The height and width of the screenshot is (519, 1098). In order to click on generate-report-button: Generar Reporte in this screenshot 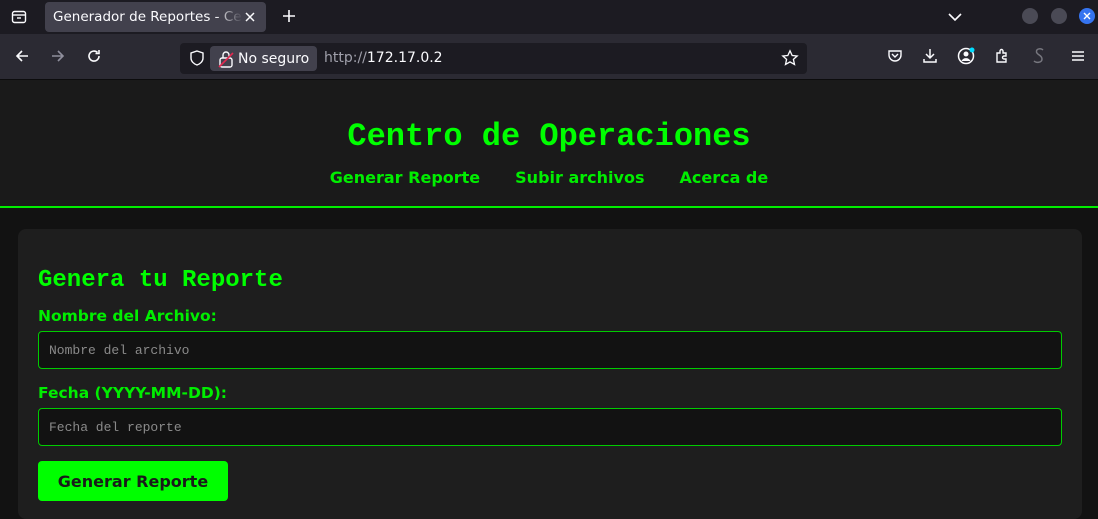, I will do `click(133, 481)`.